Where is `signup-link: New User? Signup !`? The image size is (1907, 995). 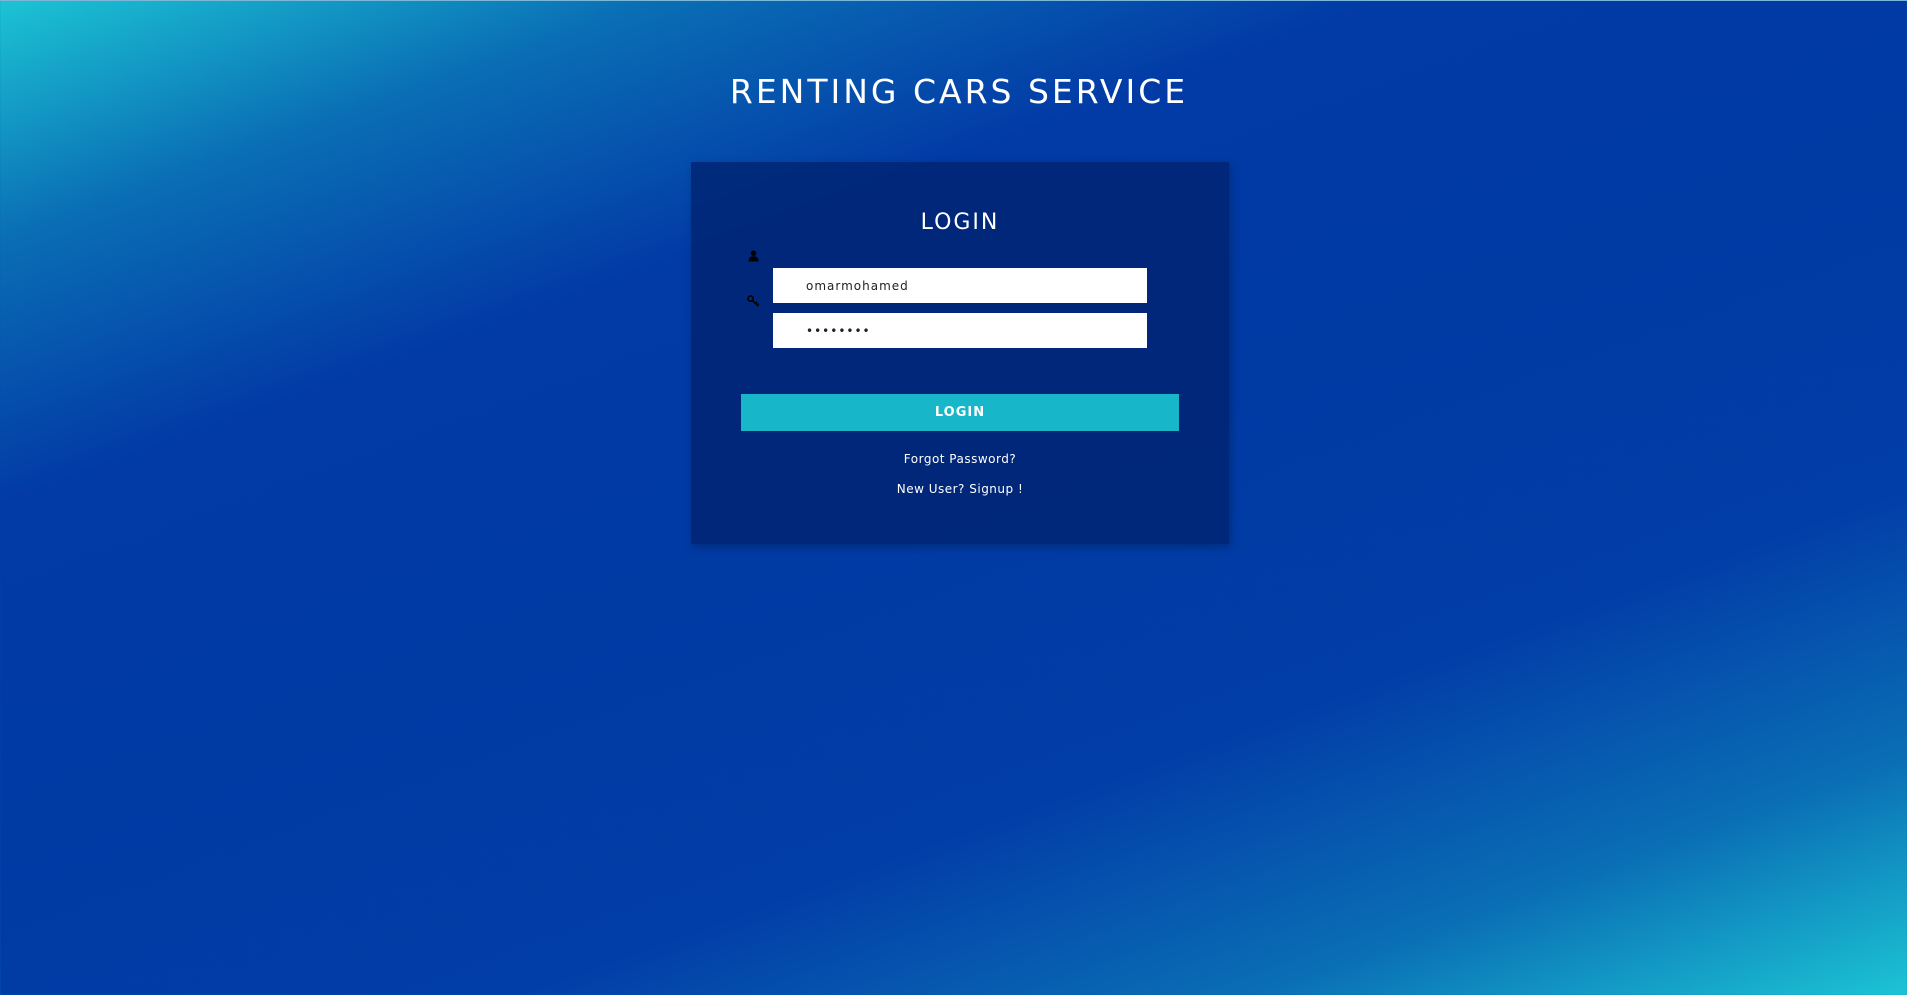 signup-link: New User? Signup ! is located at coordinates (960, 489).